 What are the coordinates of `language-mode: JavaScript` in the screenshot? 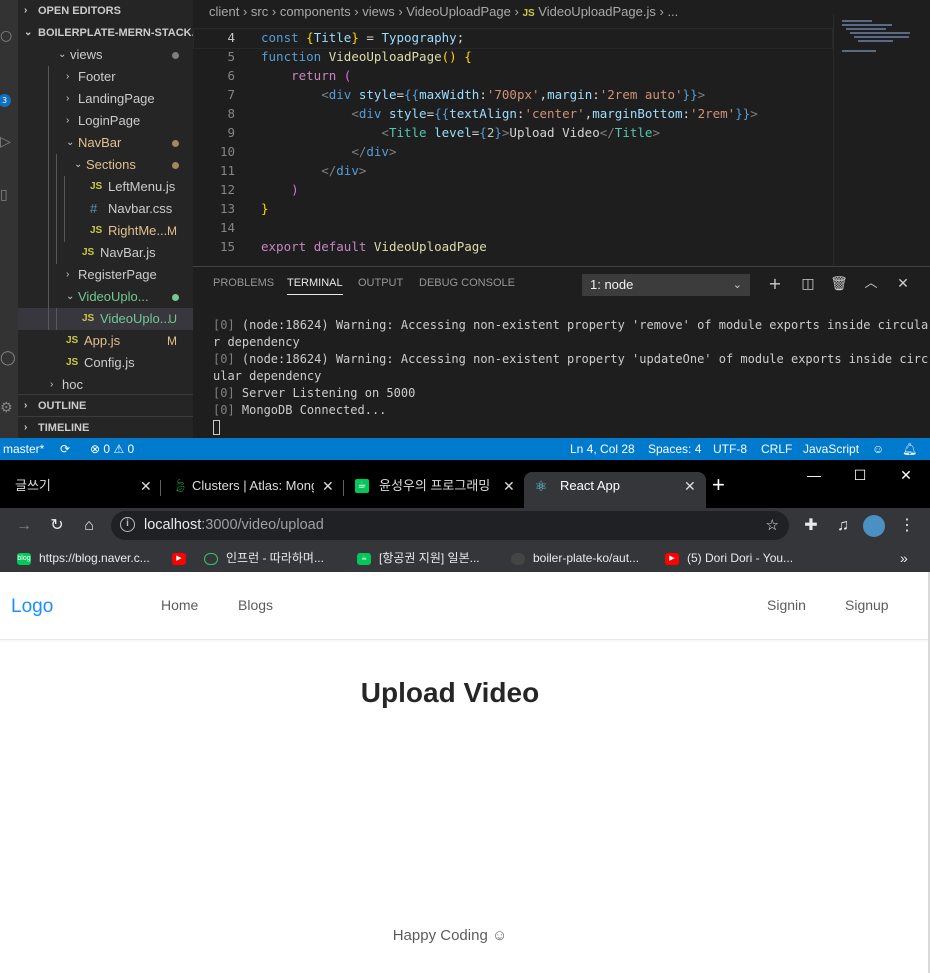 It's located at (831, 449).